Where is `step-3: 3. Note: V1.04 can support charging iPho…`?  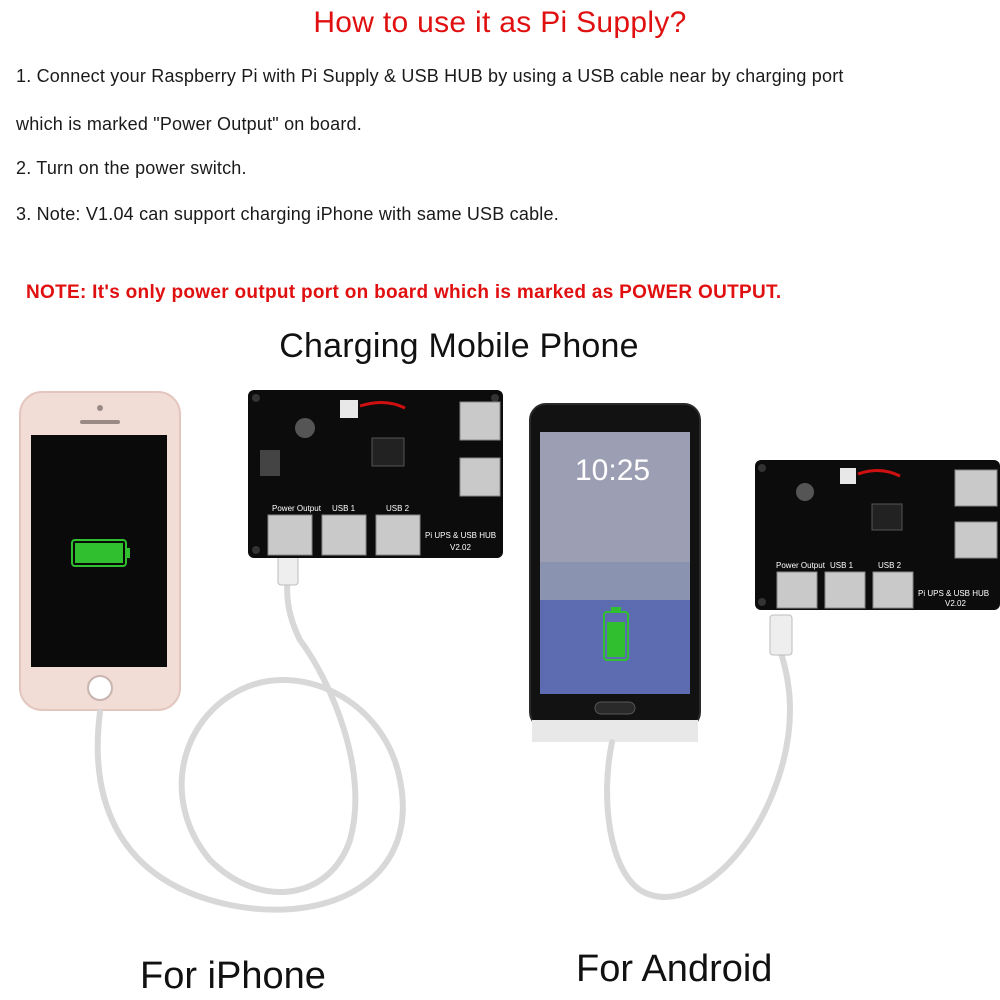
step-3: 3. Note: V1.04 can support charging iPho… is located at coordinates (287, 214).